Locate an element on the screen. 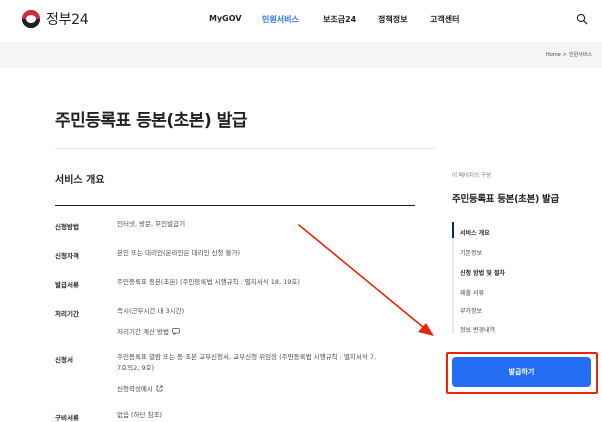 This screenshot has width=602, height=422. nav-item-mygov: MyGOV is located at coordinates (225, 18).